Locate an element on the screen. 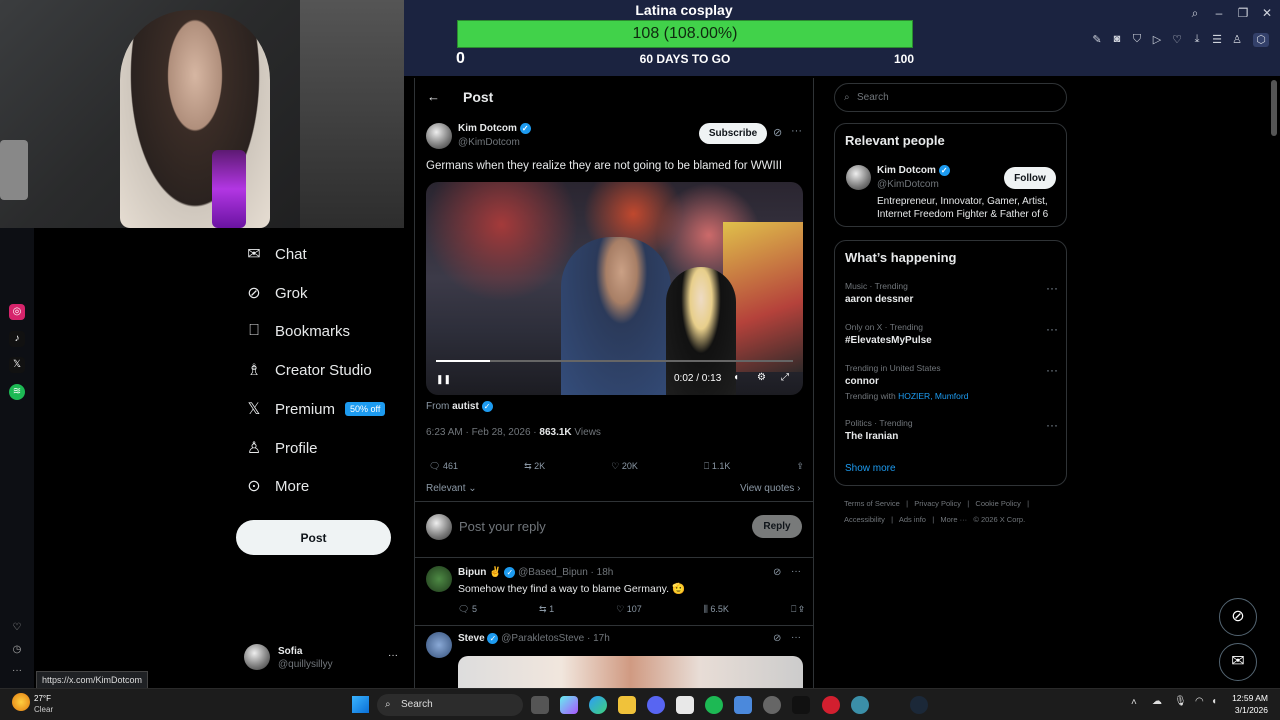 The height and width of the screenshot is (720, 1280). author-name-row: Kim Dotcom ✓ is located at coordinates (494, 128).